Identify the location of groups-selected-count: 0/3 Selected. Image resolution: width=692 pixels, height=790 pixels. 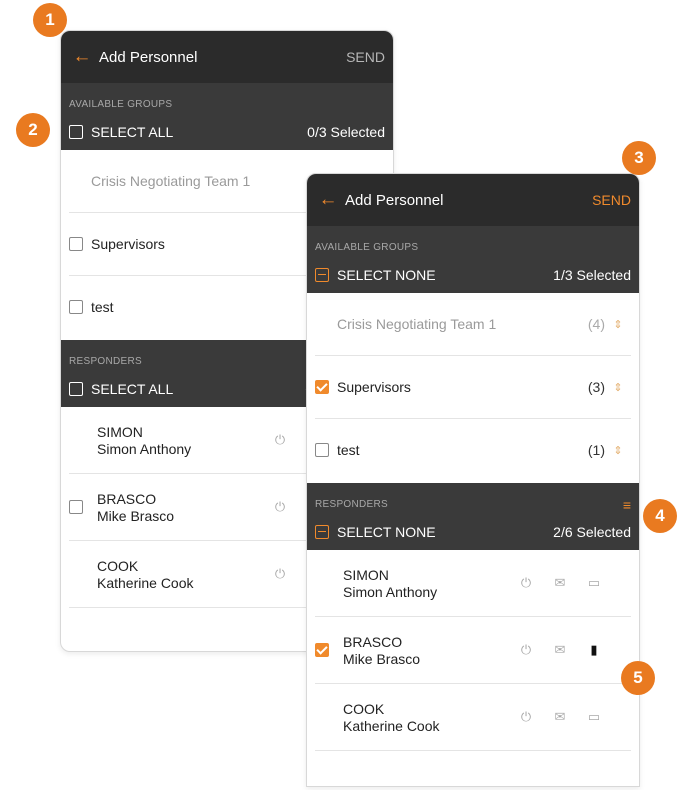
(346, 131).